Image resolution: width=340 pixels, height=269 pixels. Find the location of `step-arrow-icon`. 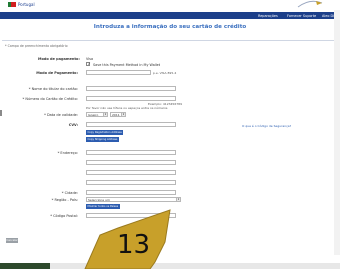

step-arrow-icon is located at coordinates (127, 239).